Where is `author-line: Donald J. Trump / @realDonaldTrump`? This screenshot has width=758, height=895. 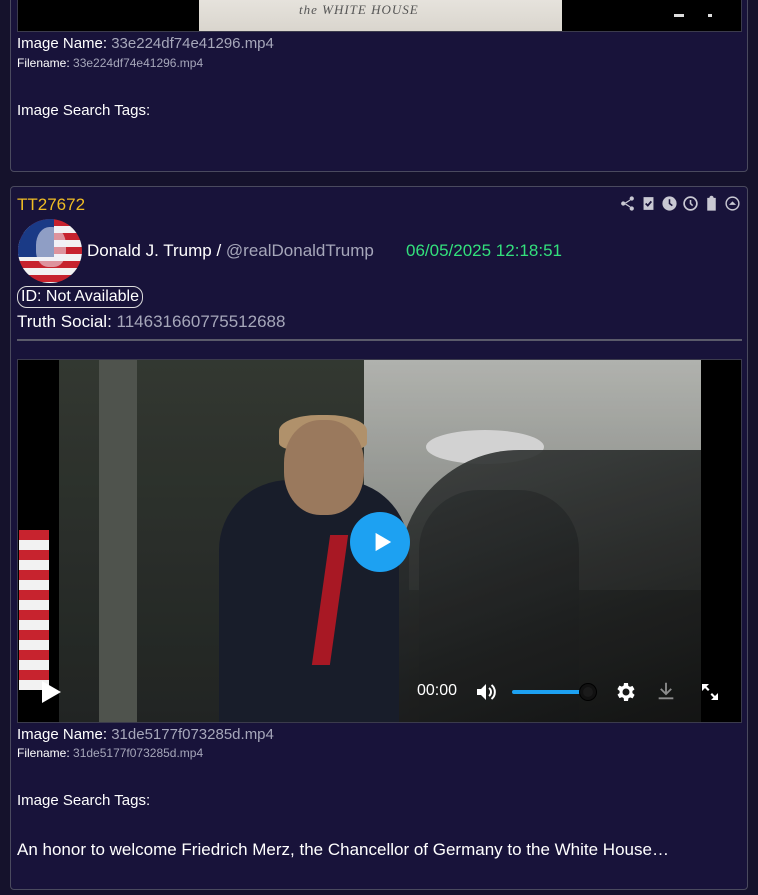
author-line: Donald J. Trump / @realDonaldTrump is located at coordinates (230, 251).